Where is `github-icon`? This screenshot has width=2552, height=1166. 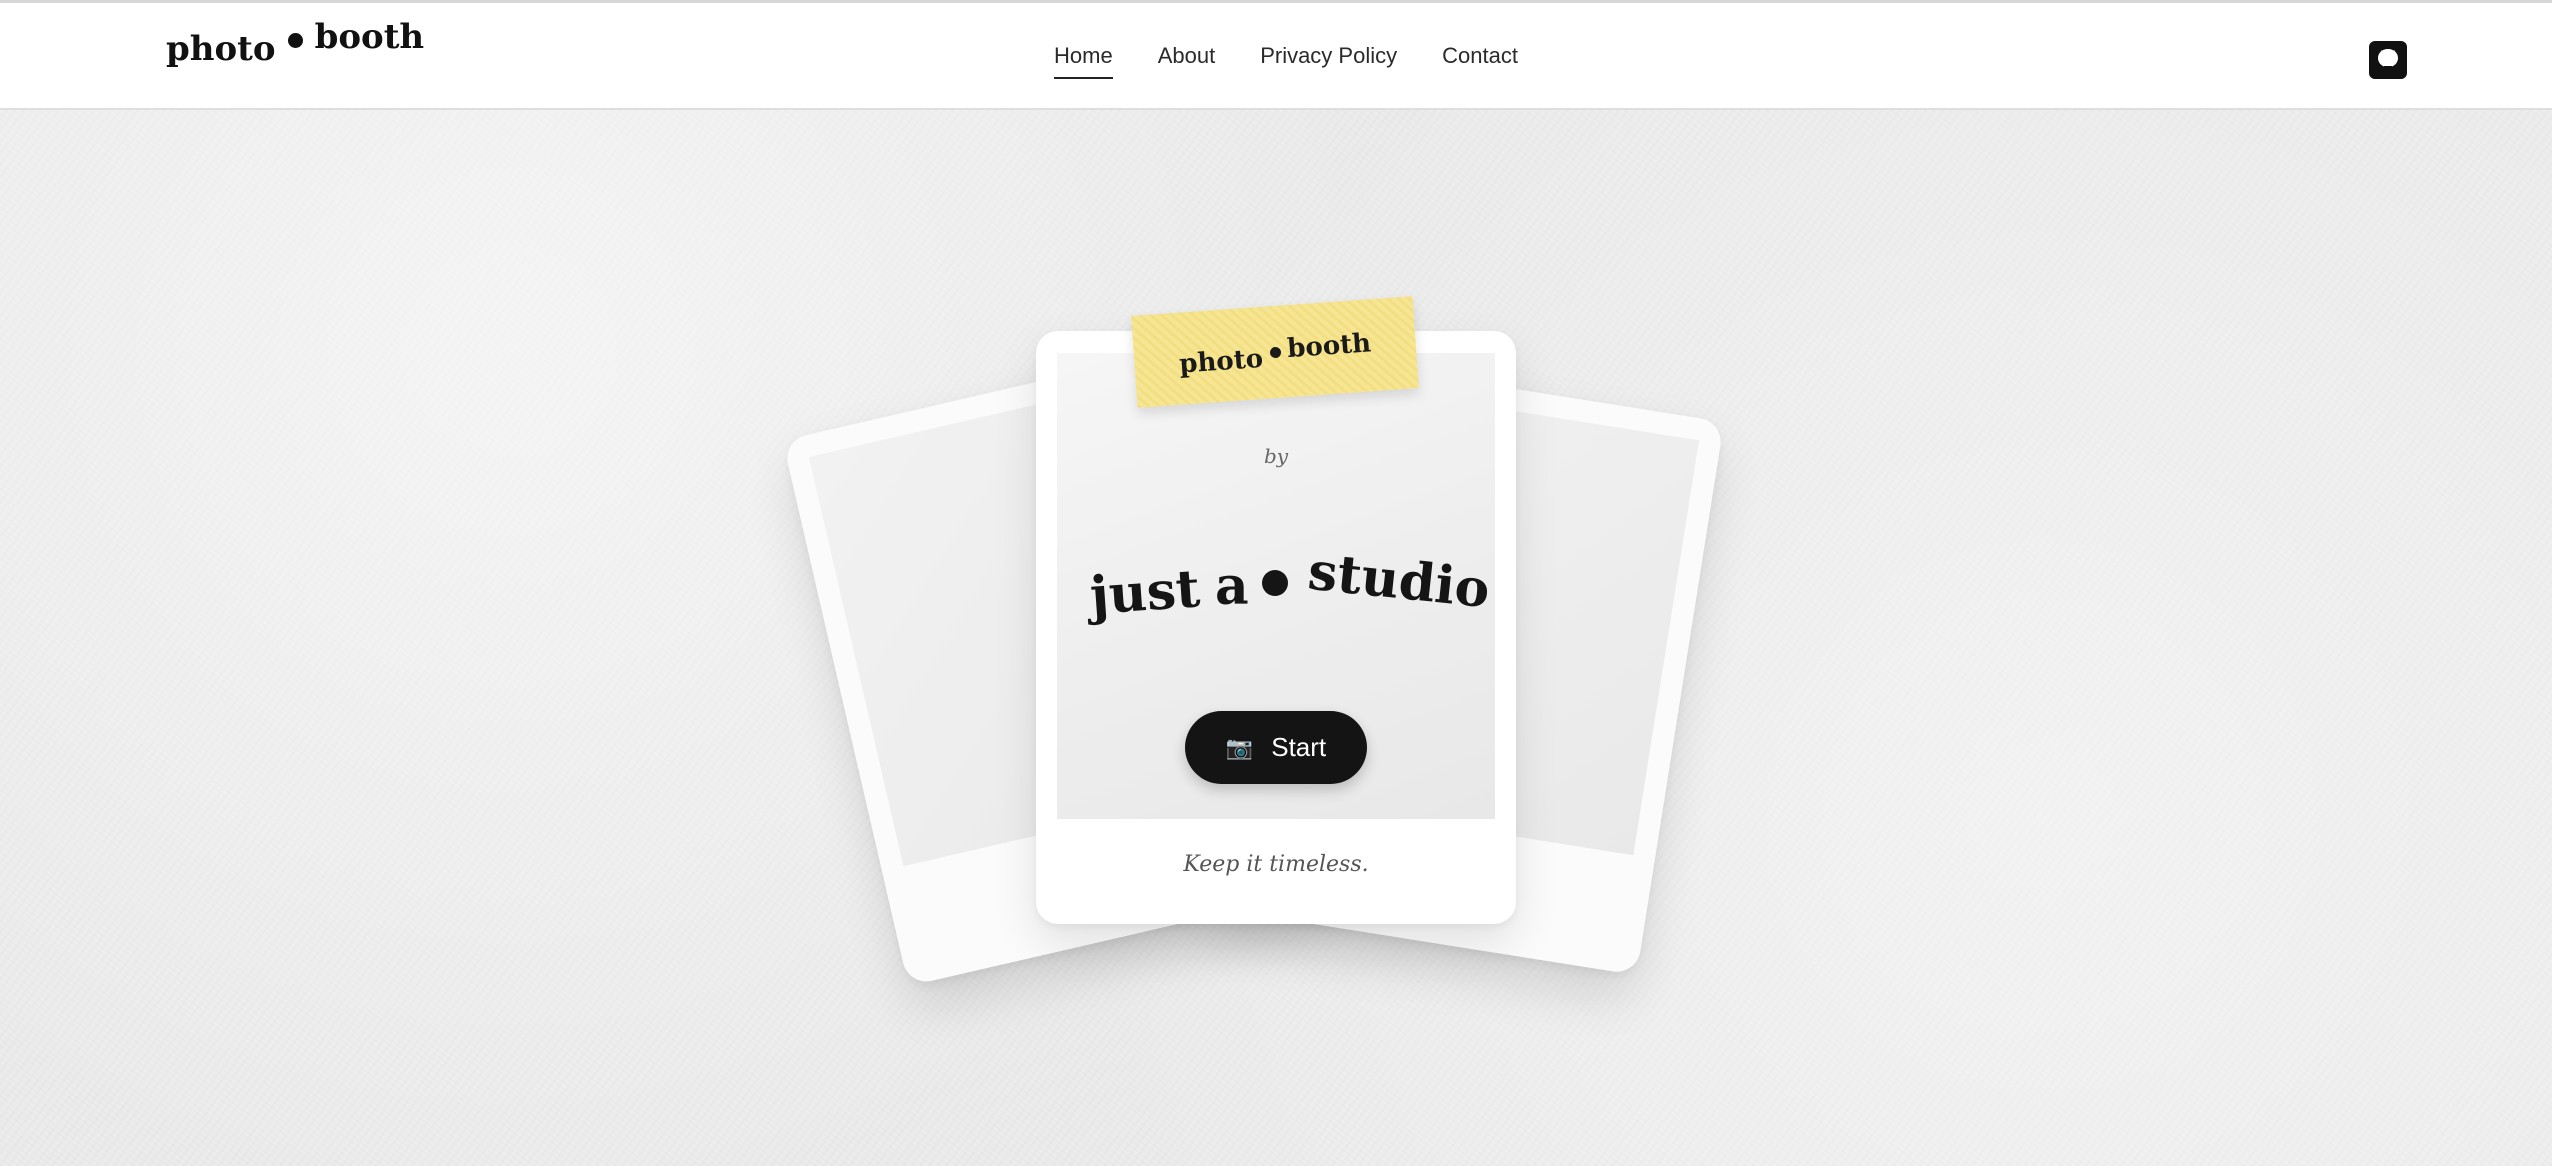
github-icon is located at coordinates (2388, 60).